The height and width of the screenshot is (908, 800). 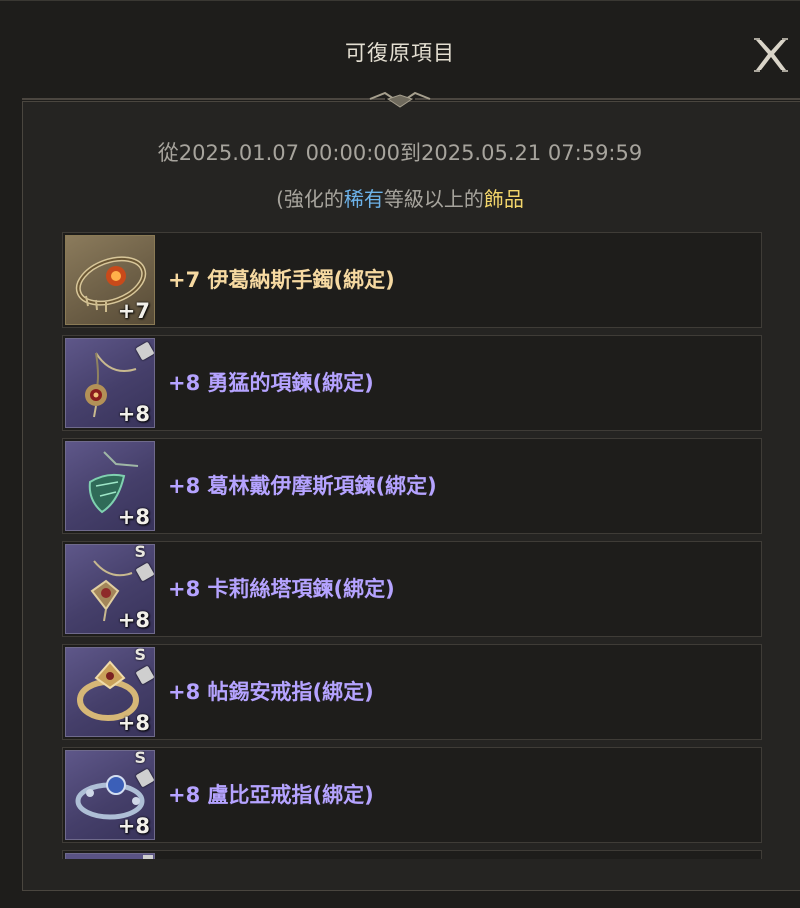 I want to click on list-item: +7 +7 伊葛納斯手鐲(綁定), so click(x=412, y=280).